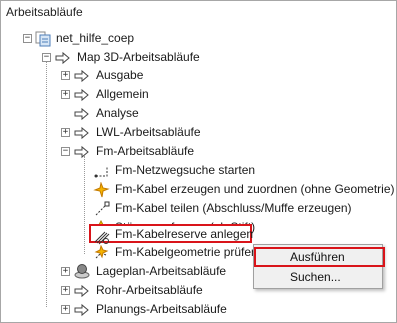 This screenshot has width=397, height=323. Describe the element at coordinates (95, 38) in the screenshot. I see `tree-root-label: net_hilfe_coep` at that location.